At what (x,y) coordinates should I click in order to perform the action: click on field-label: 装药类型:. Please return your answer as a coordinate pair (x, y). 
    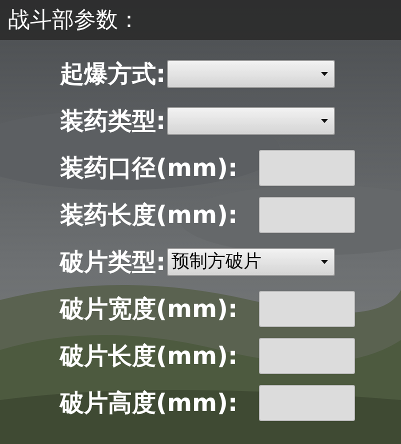
    Looking at the image, I should click on (113, 121).